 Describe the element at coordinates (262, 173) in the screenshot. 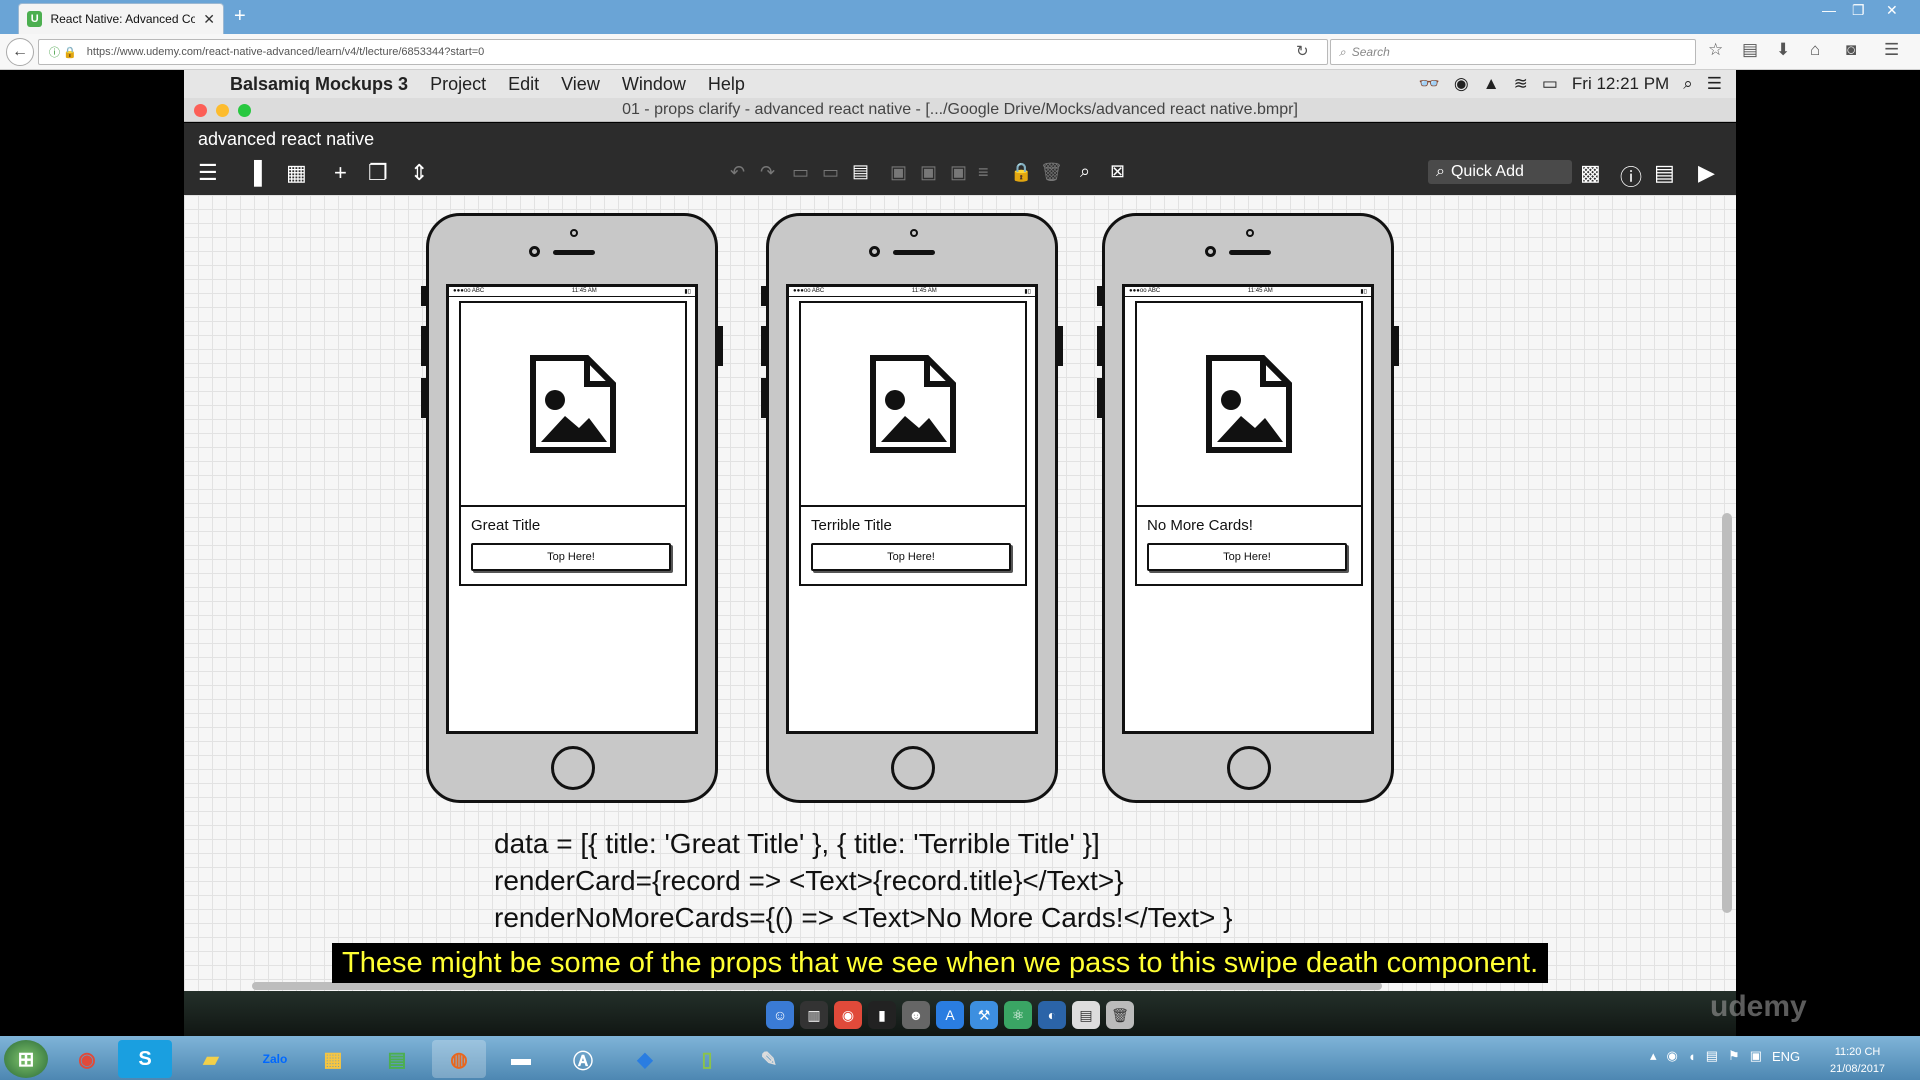

I see `single-view-icon: ▌` at that location.